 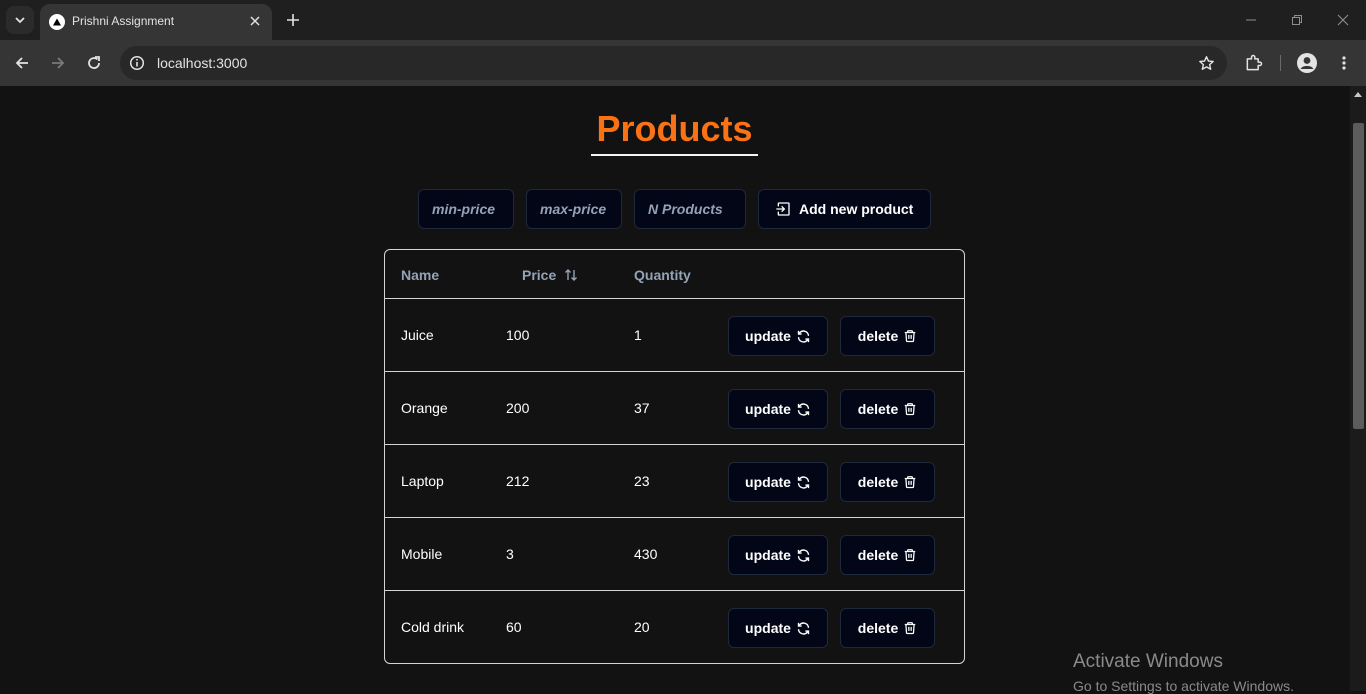 I want to click on minimize-button, so click(x=1251, y=20).